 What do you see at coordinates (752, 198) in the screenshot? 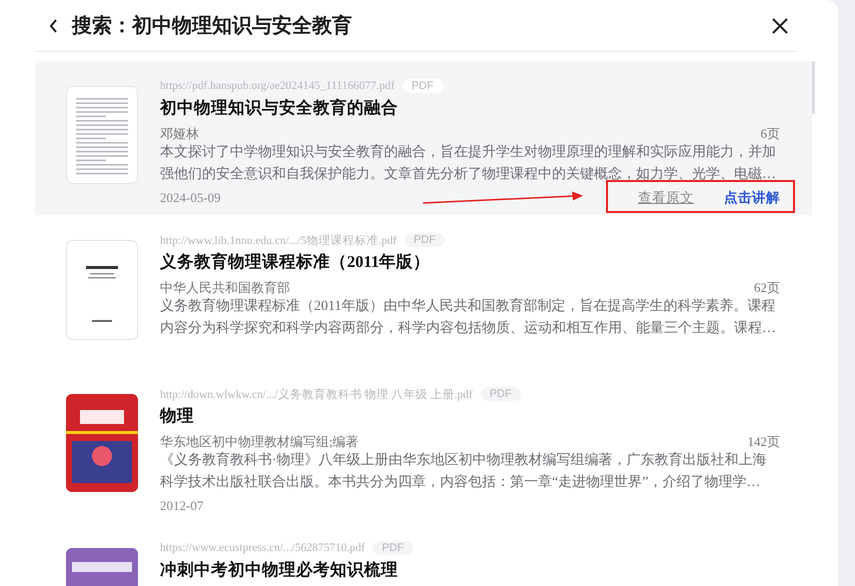
I see `explain-link: 点击讲解` at bounding box center [752, 198].